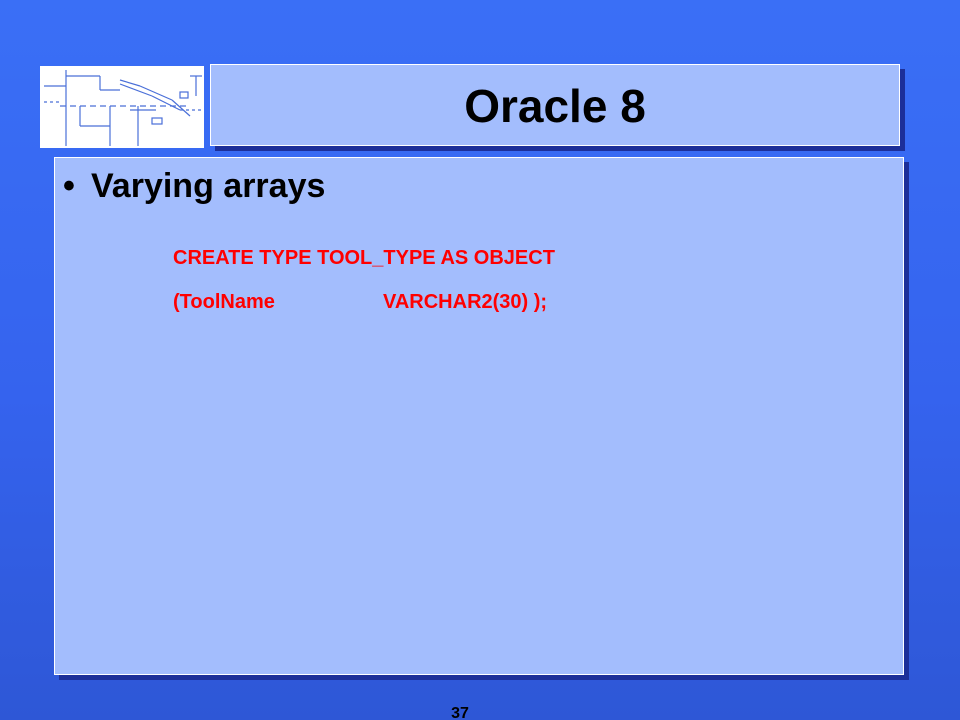 The height and width of the screenshot is (720, 960). I want to click on code-line-2: (ToolName VARCHAR2(30) );, so click(360, 302).